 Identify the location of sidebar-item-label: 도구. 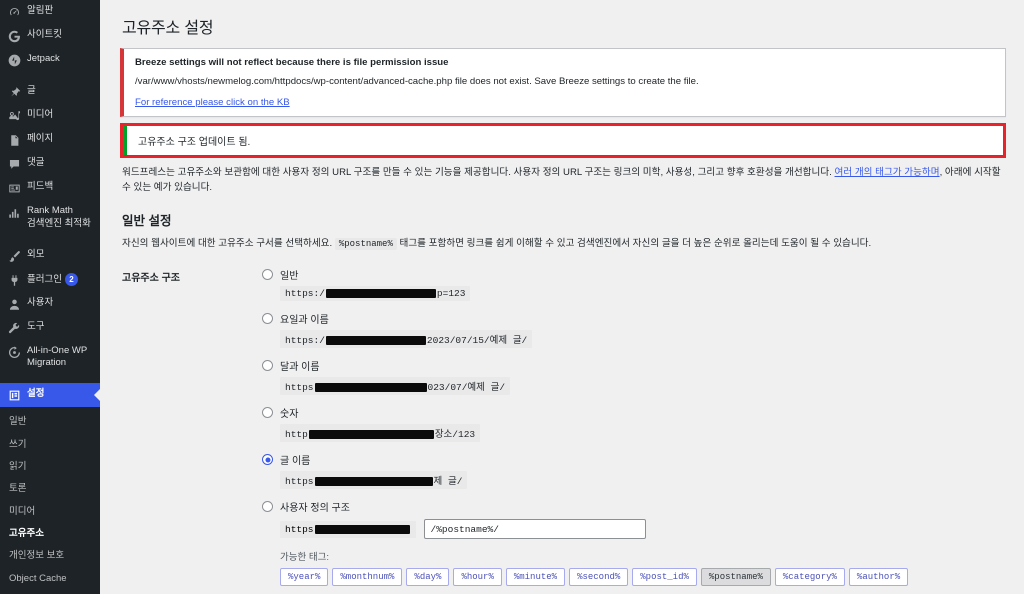
(36, 326).